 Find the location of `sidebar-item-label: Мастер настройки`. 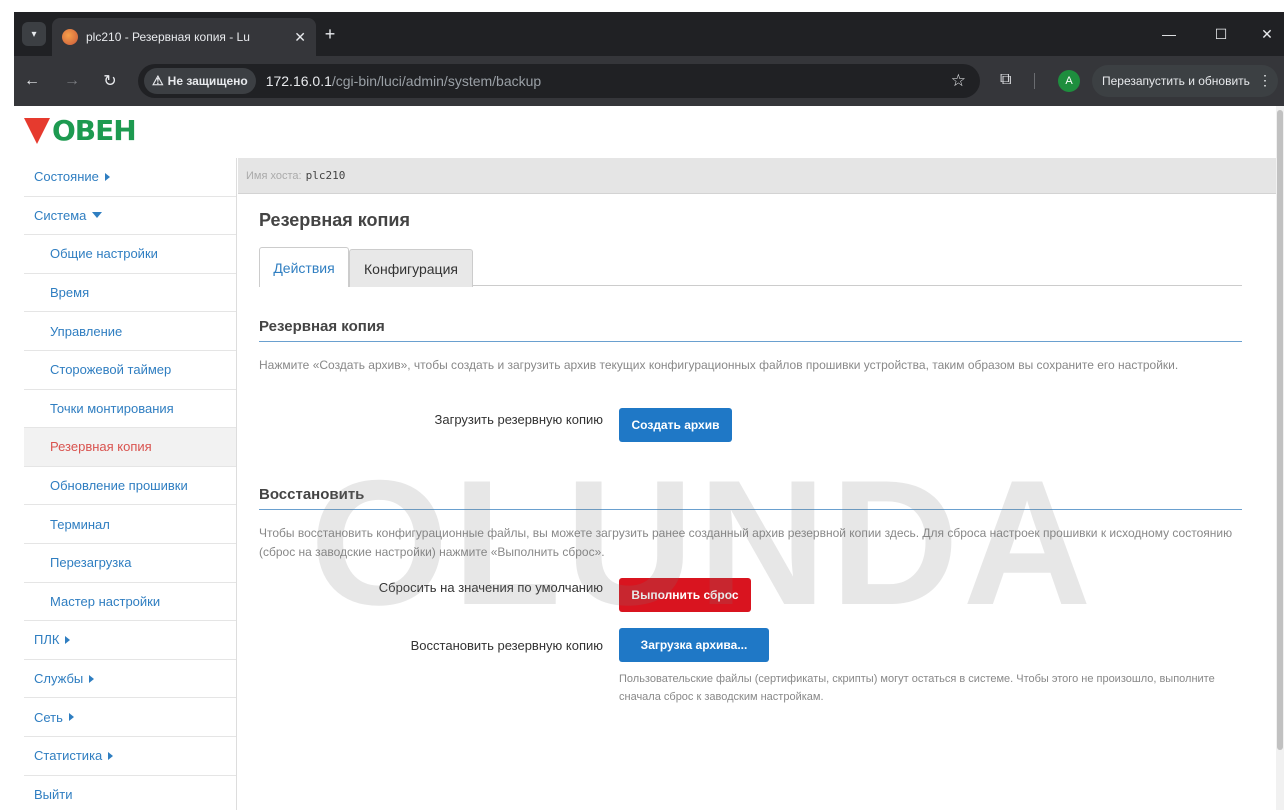

sidebar-item-label: Мастер настройки is located at coordinates (105, 601).